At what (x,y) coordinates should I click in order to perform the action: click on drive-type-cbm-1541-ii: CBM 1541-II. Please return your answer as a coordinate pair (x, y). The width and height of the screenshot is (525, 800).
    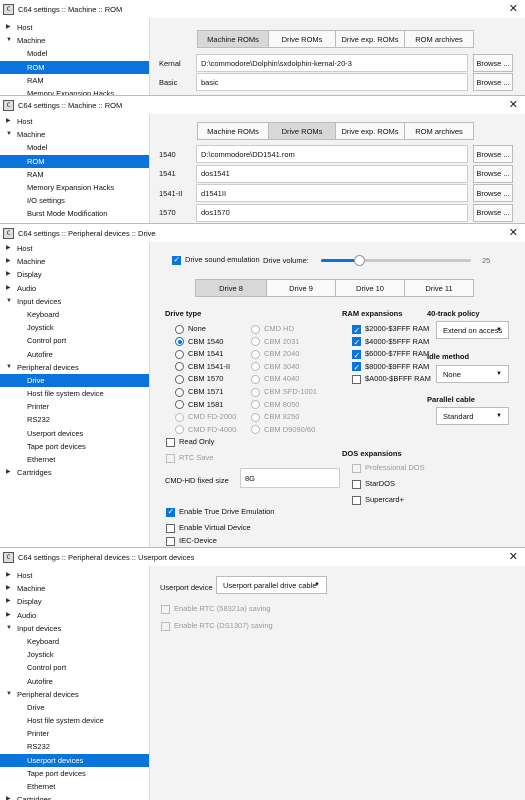
    Looking at the image, I should click on (202, 366).